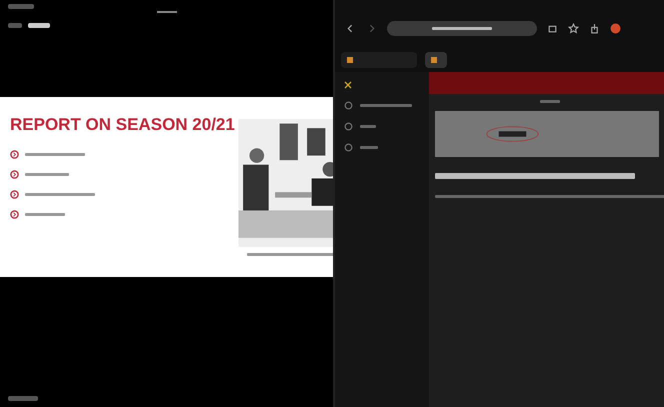  Describe the element at coordinates (462, 28) in the screenshot. I see `address-bar` at that location.